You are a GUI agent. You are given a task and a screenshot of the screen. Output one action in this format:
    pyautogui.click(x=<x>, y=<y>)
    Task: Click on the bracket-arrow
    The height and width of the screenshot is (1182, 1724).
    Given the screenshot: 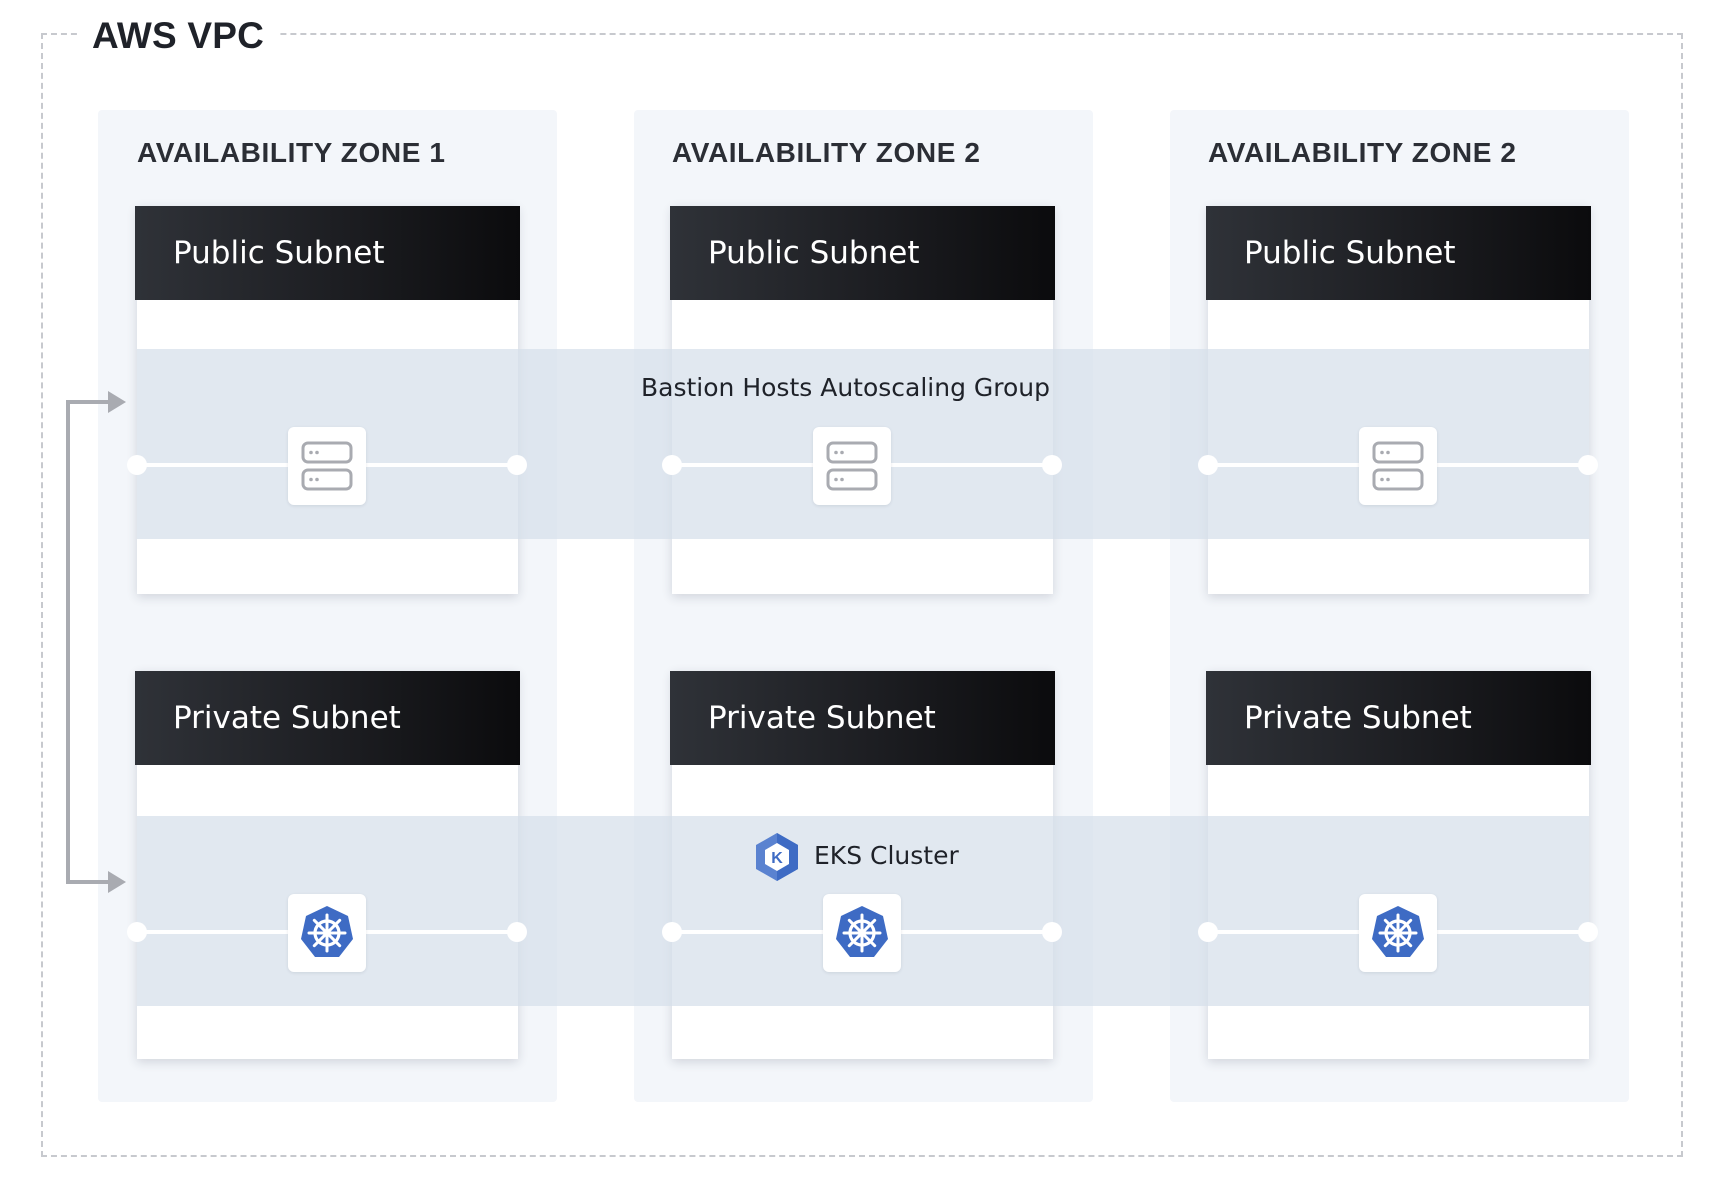 What is the action you would take?
    pyautogui.click(x=95, y=643)
    